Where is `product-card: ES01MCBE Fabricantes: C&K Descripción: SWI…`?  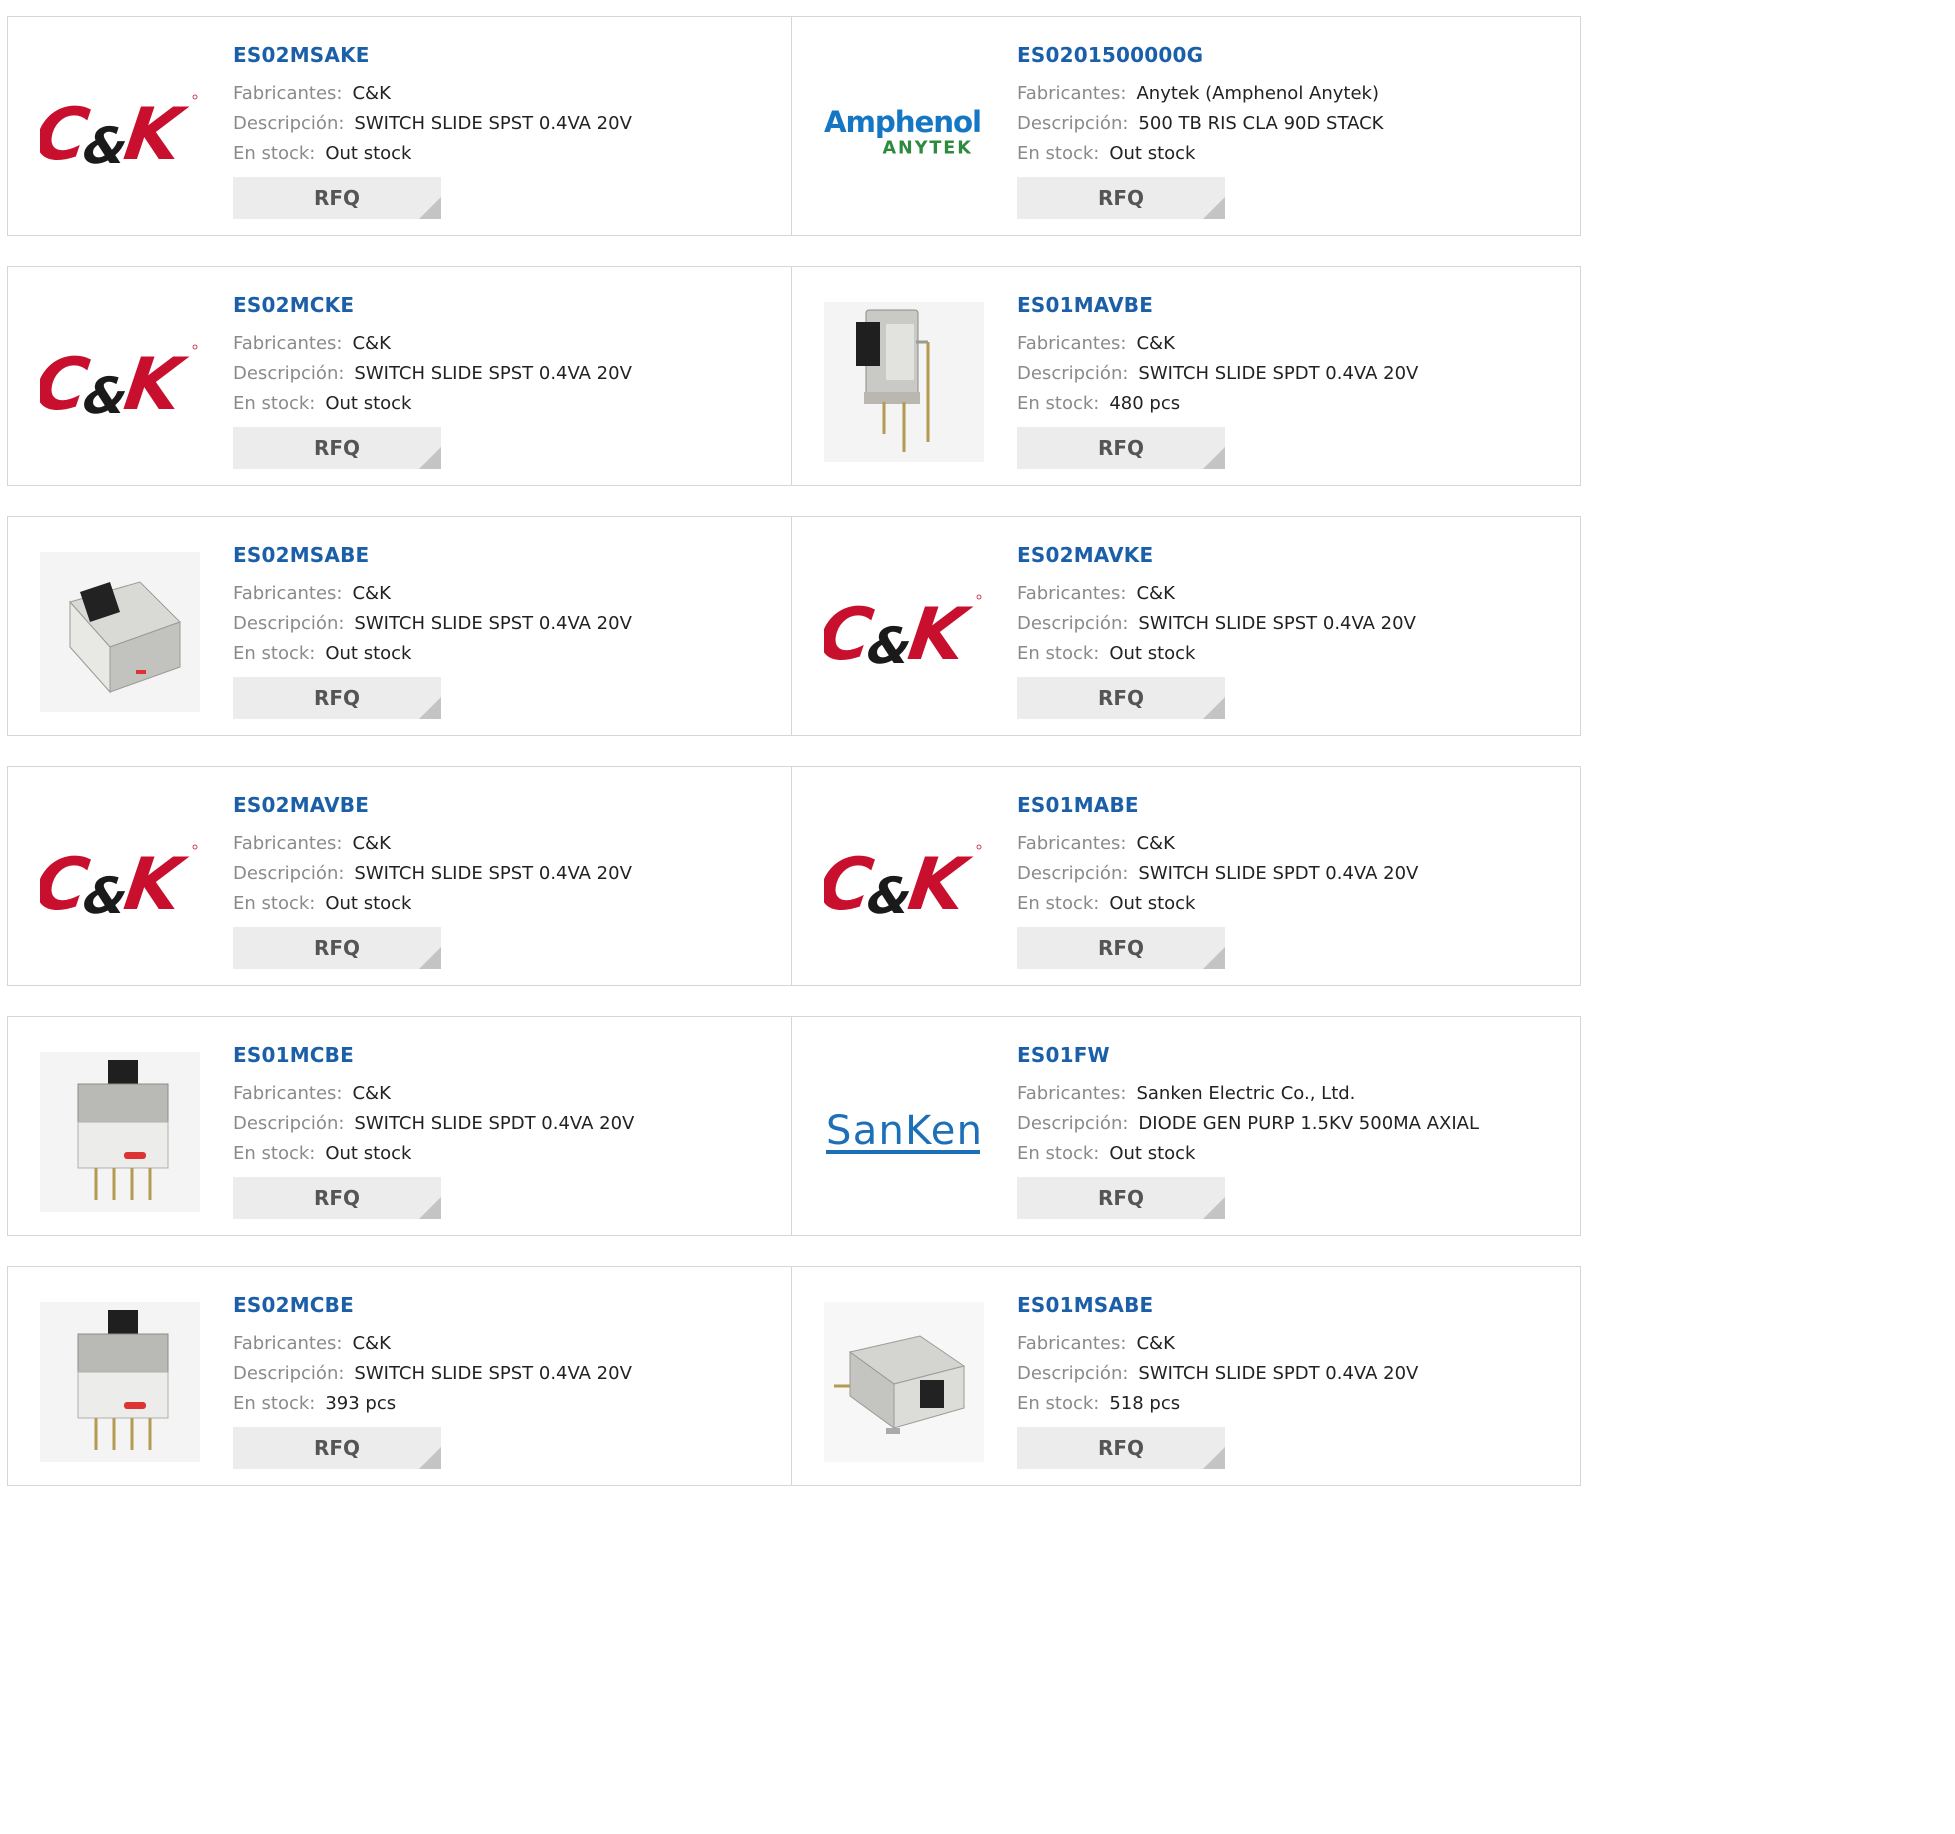
product-card: ES01MCBE Fabricantes: C&K Descripción: SWI… is located at coordinates (399, 1126).